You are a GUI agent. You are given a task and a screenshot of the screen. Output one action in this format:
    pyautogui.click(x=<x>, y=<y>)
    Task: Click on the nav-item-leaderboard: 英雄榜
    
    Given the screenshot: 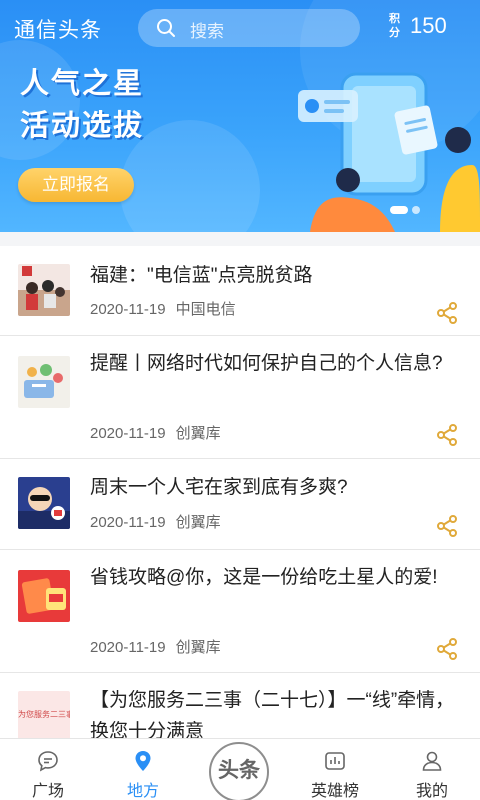 What is the action you would take?
    pyautogui.click(x=335, y=769)
    